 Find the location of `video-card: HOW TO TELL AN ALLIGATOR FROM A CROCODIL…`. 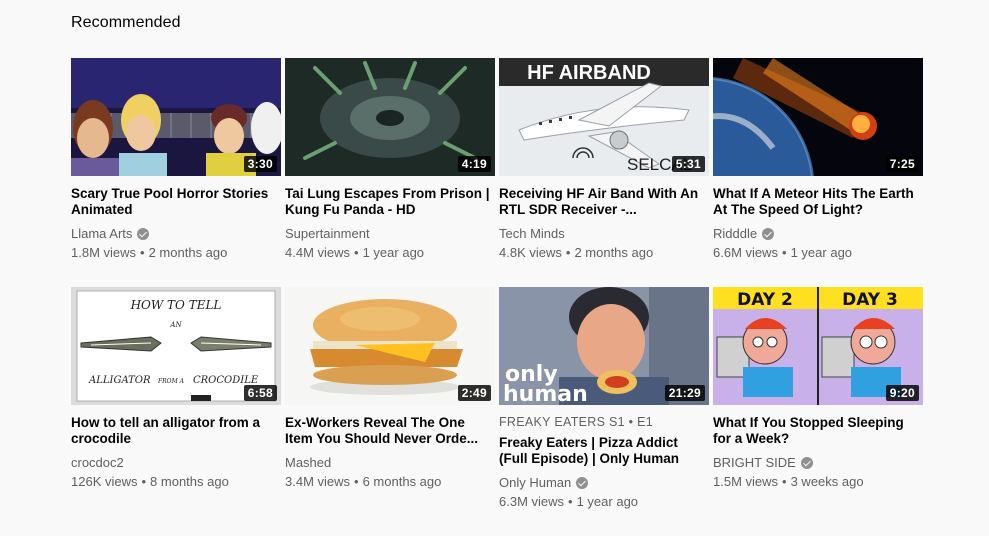

video-card: HOW TO TELL AN ALLIGATOR FROM A CROCODIL… is located at coordinates (176, 389).